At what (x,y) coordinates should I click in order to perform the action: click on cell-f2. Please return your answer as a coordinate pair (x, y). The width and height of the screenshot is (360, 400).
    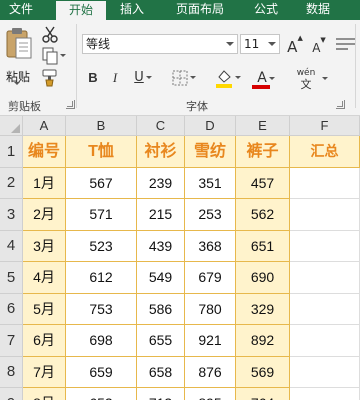
    Looking at the image, I should click on (325, 183).